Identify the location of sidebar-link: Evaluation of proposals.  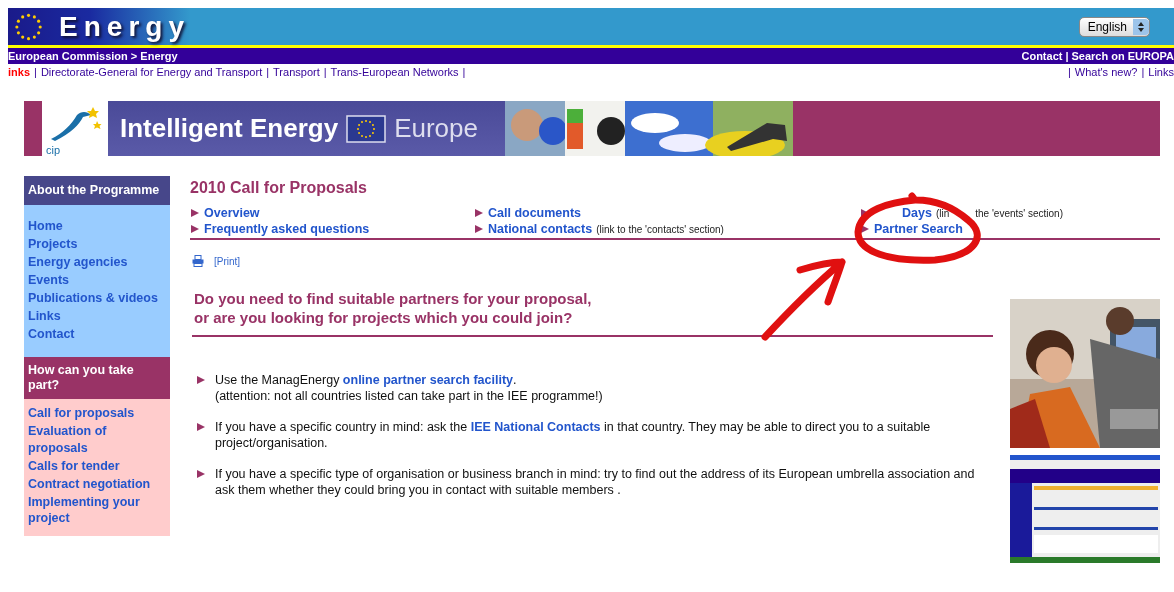
(97, 439).